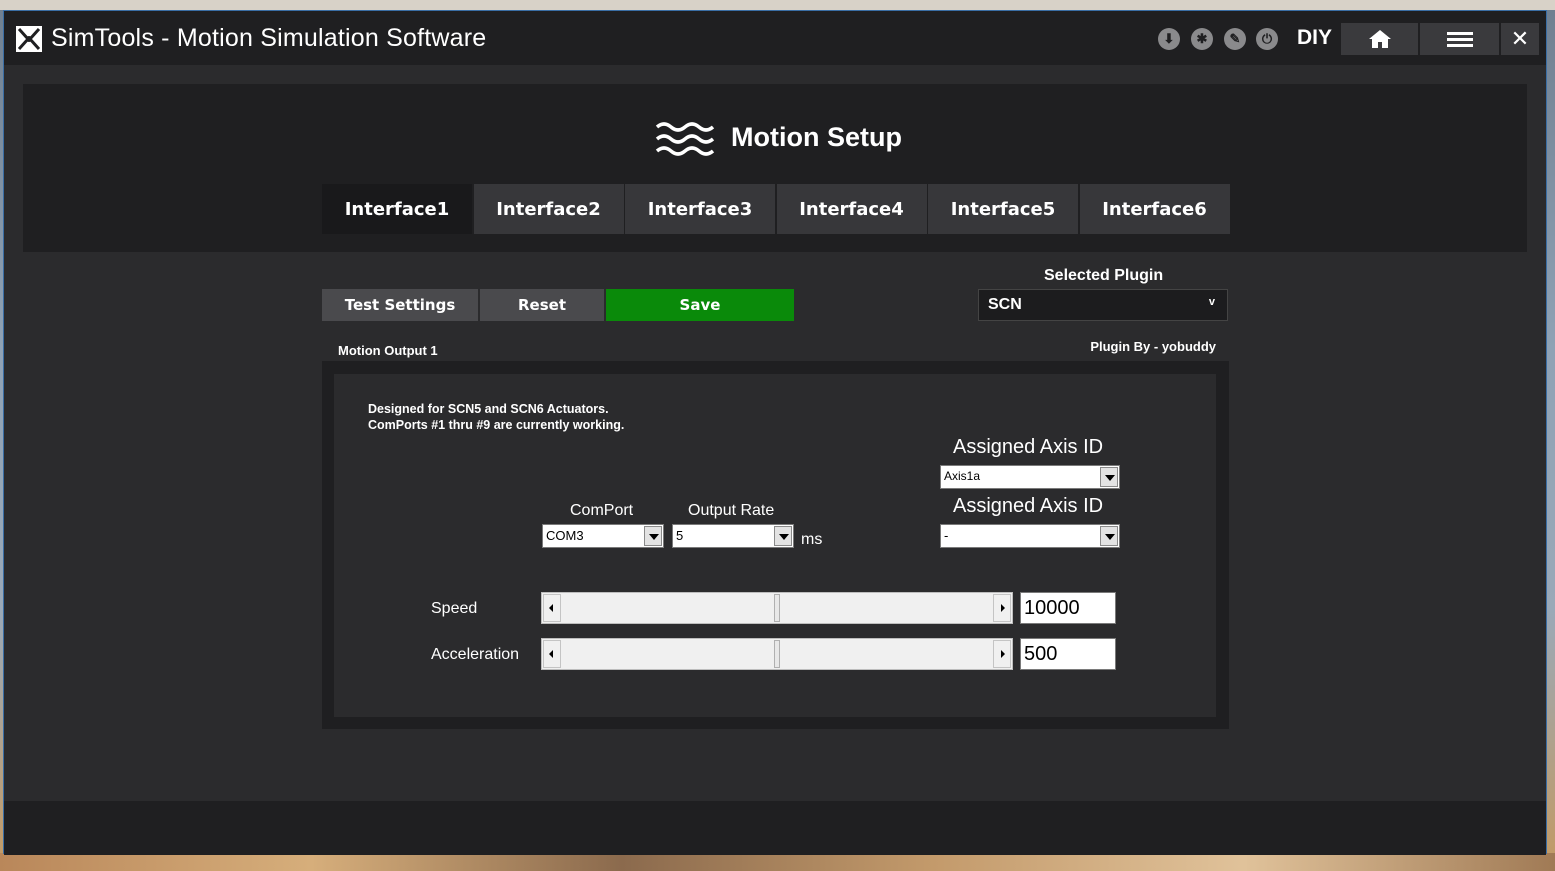 This screenshot has height=871, width=1555. Describe the element at coordinates (475, 654) in the screenshot. I see `acceleration-label: Acceleration` at that location.